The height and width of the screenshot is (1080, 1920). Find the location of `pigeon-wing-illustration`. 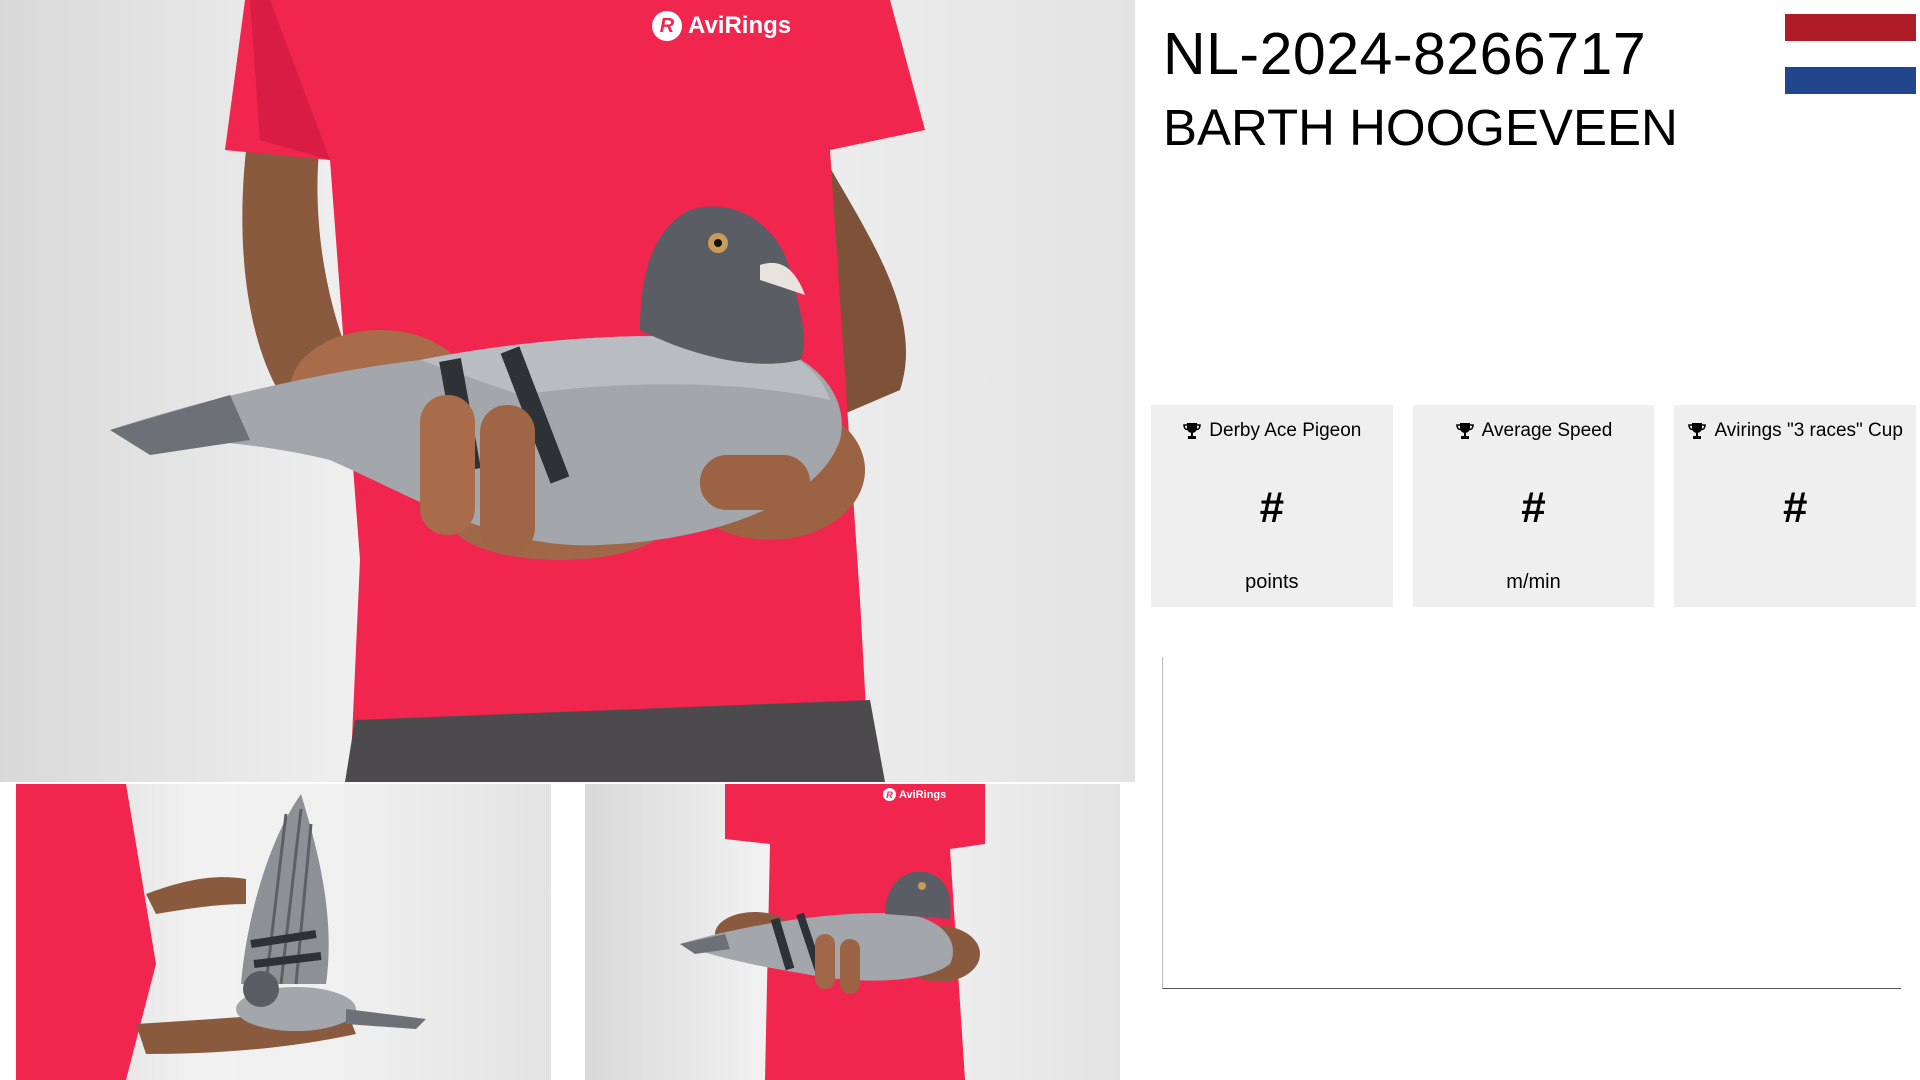

pigeon-wing-illustration is located at coordinates (221, 932).